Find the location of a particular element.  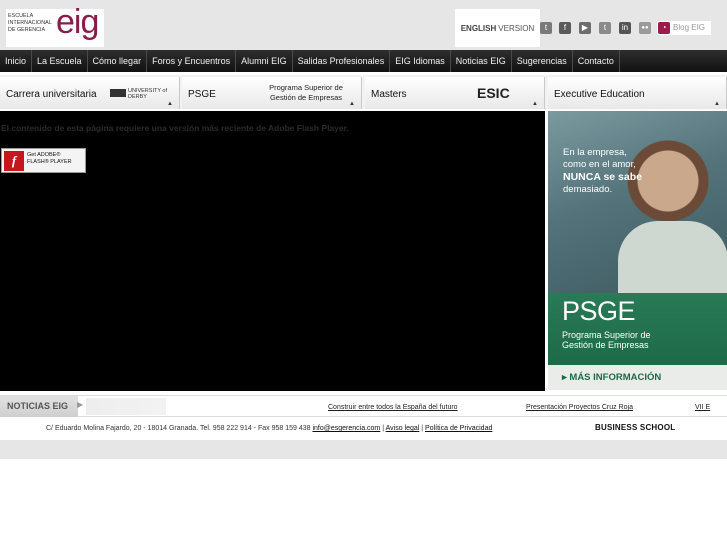

tab-carrera-label: Carrera universitaria is located at coordinates (51, 94).